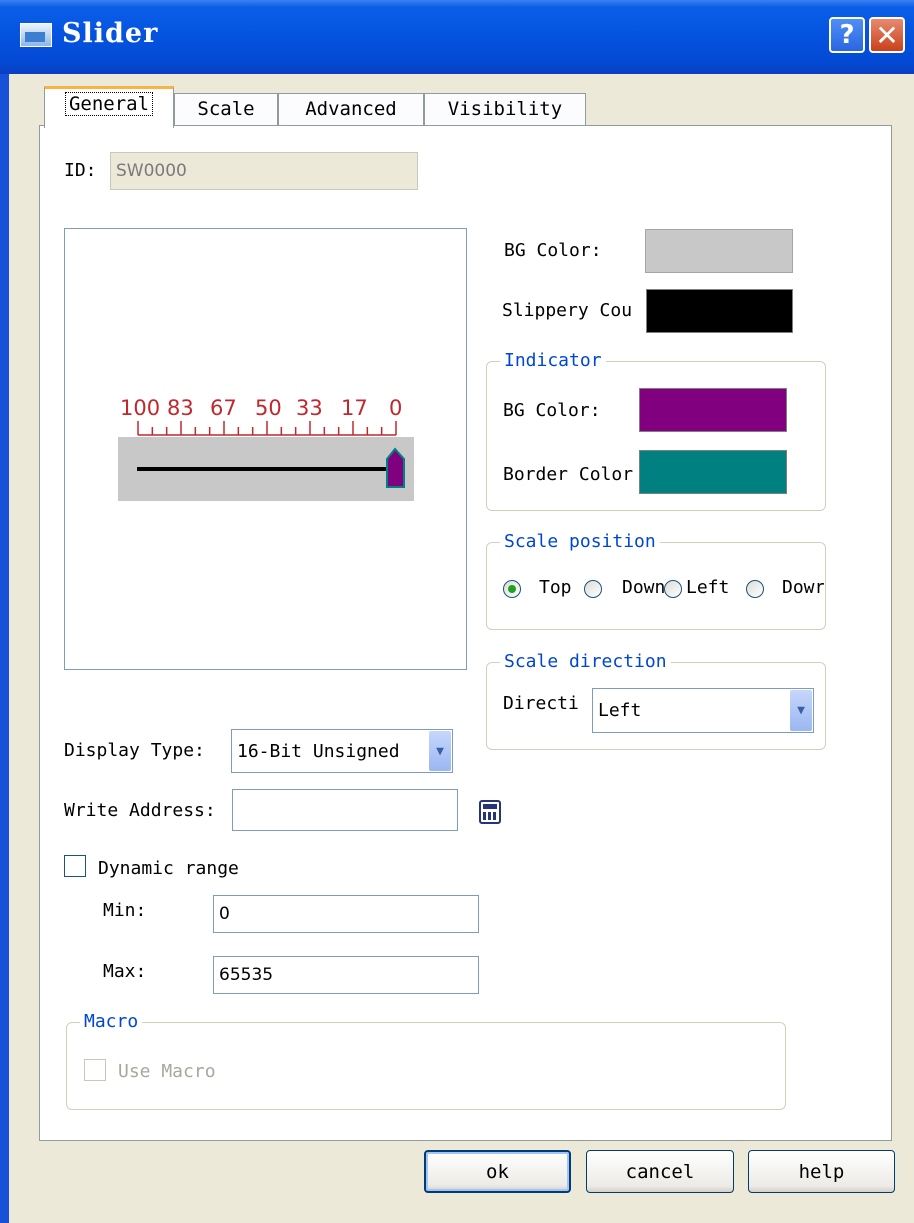  I want to click on slider-preview-graphic: 100 83 67 50 33 17 0, so click(266, 448).